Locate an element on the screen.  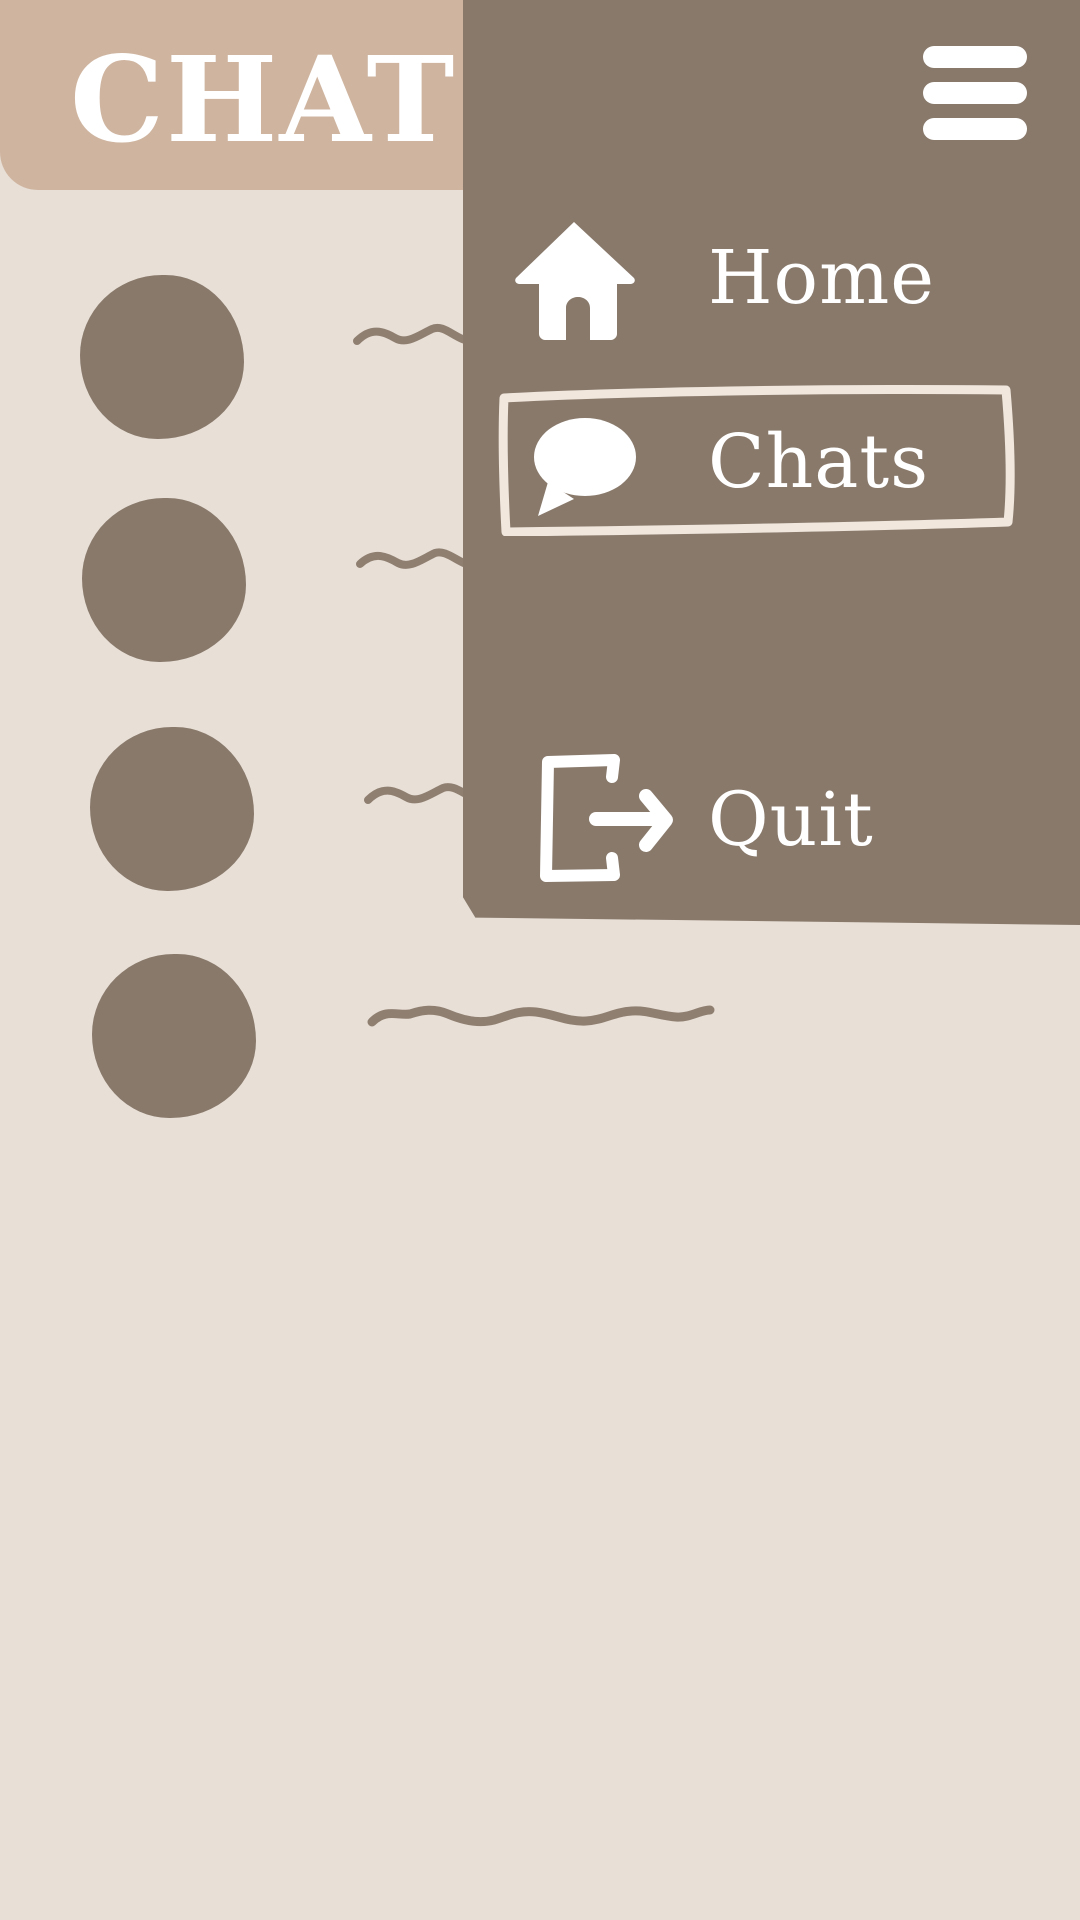
nav-item-label: Quit is located at coordinates (791, 820).